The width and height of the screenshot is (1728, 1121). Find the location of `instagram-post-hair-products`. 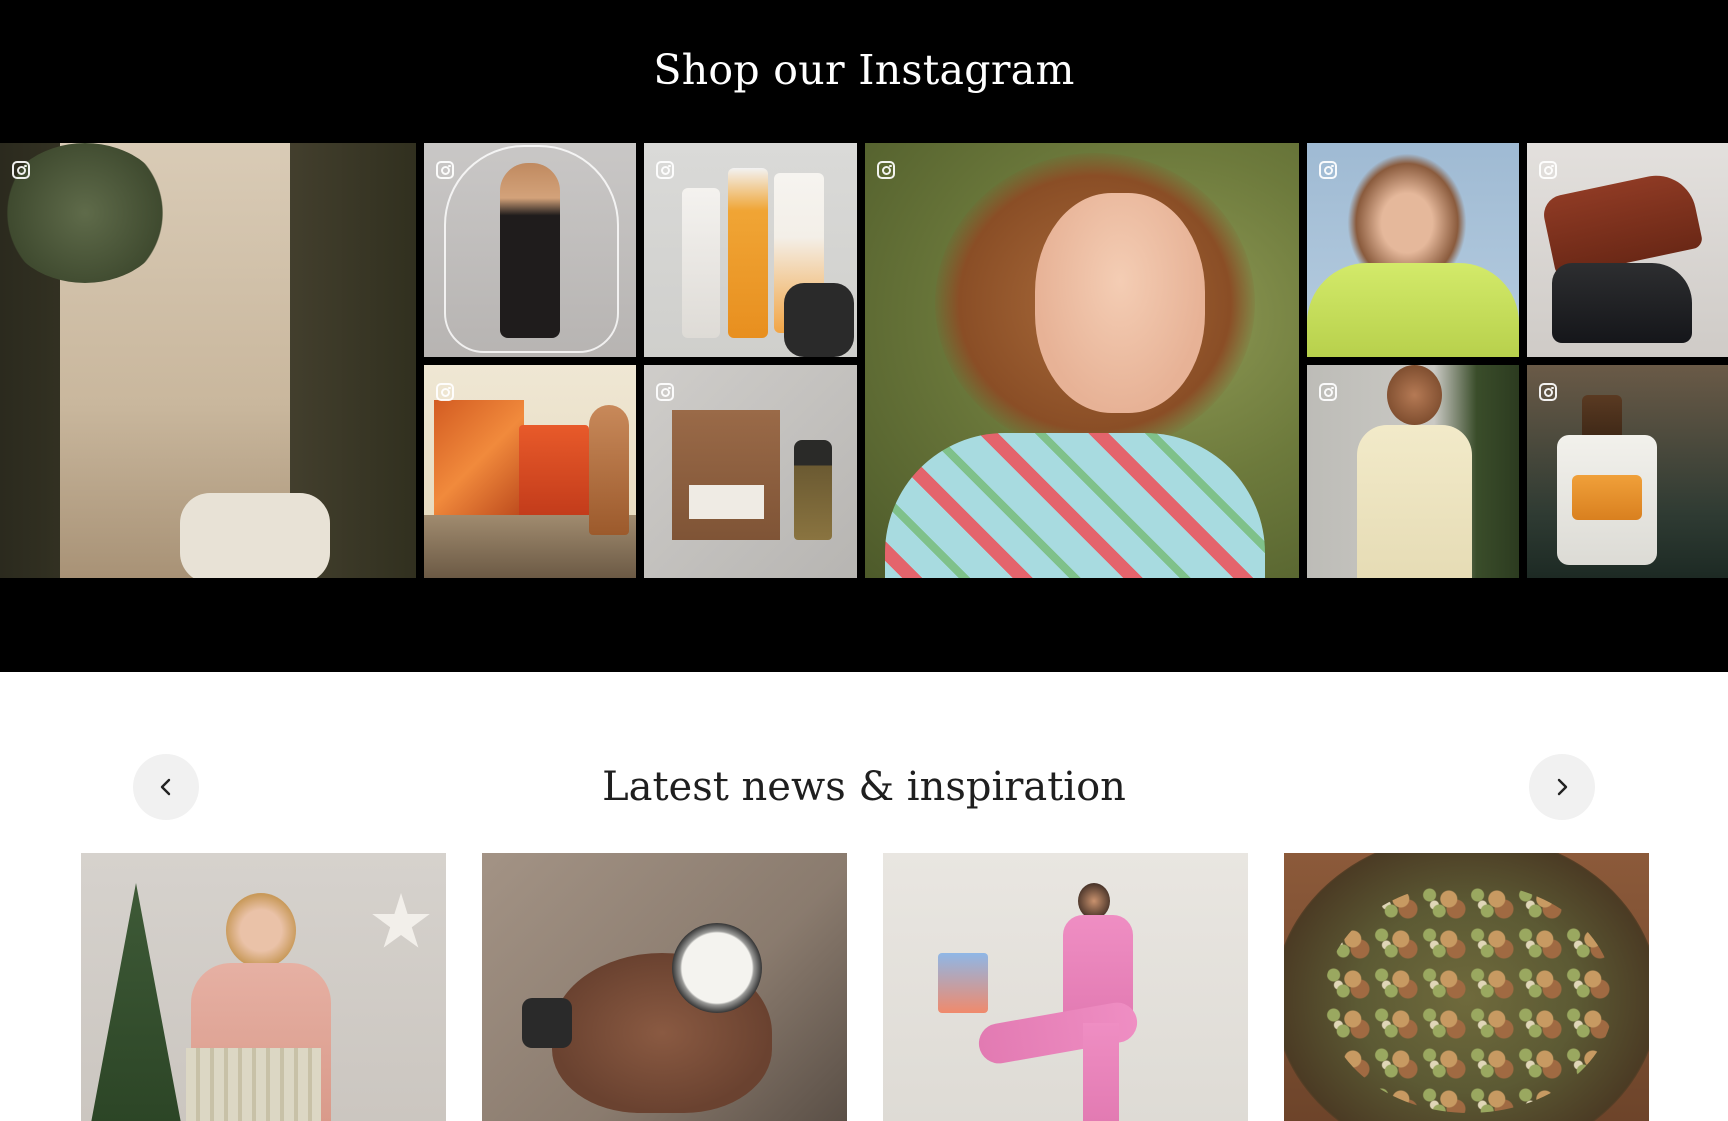

instagram-post-hair-products is located at coordinates (750, 250).